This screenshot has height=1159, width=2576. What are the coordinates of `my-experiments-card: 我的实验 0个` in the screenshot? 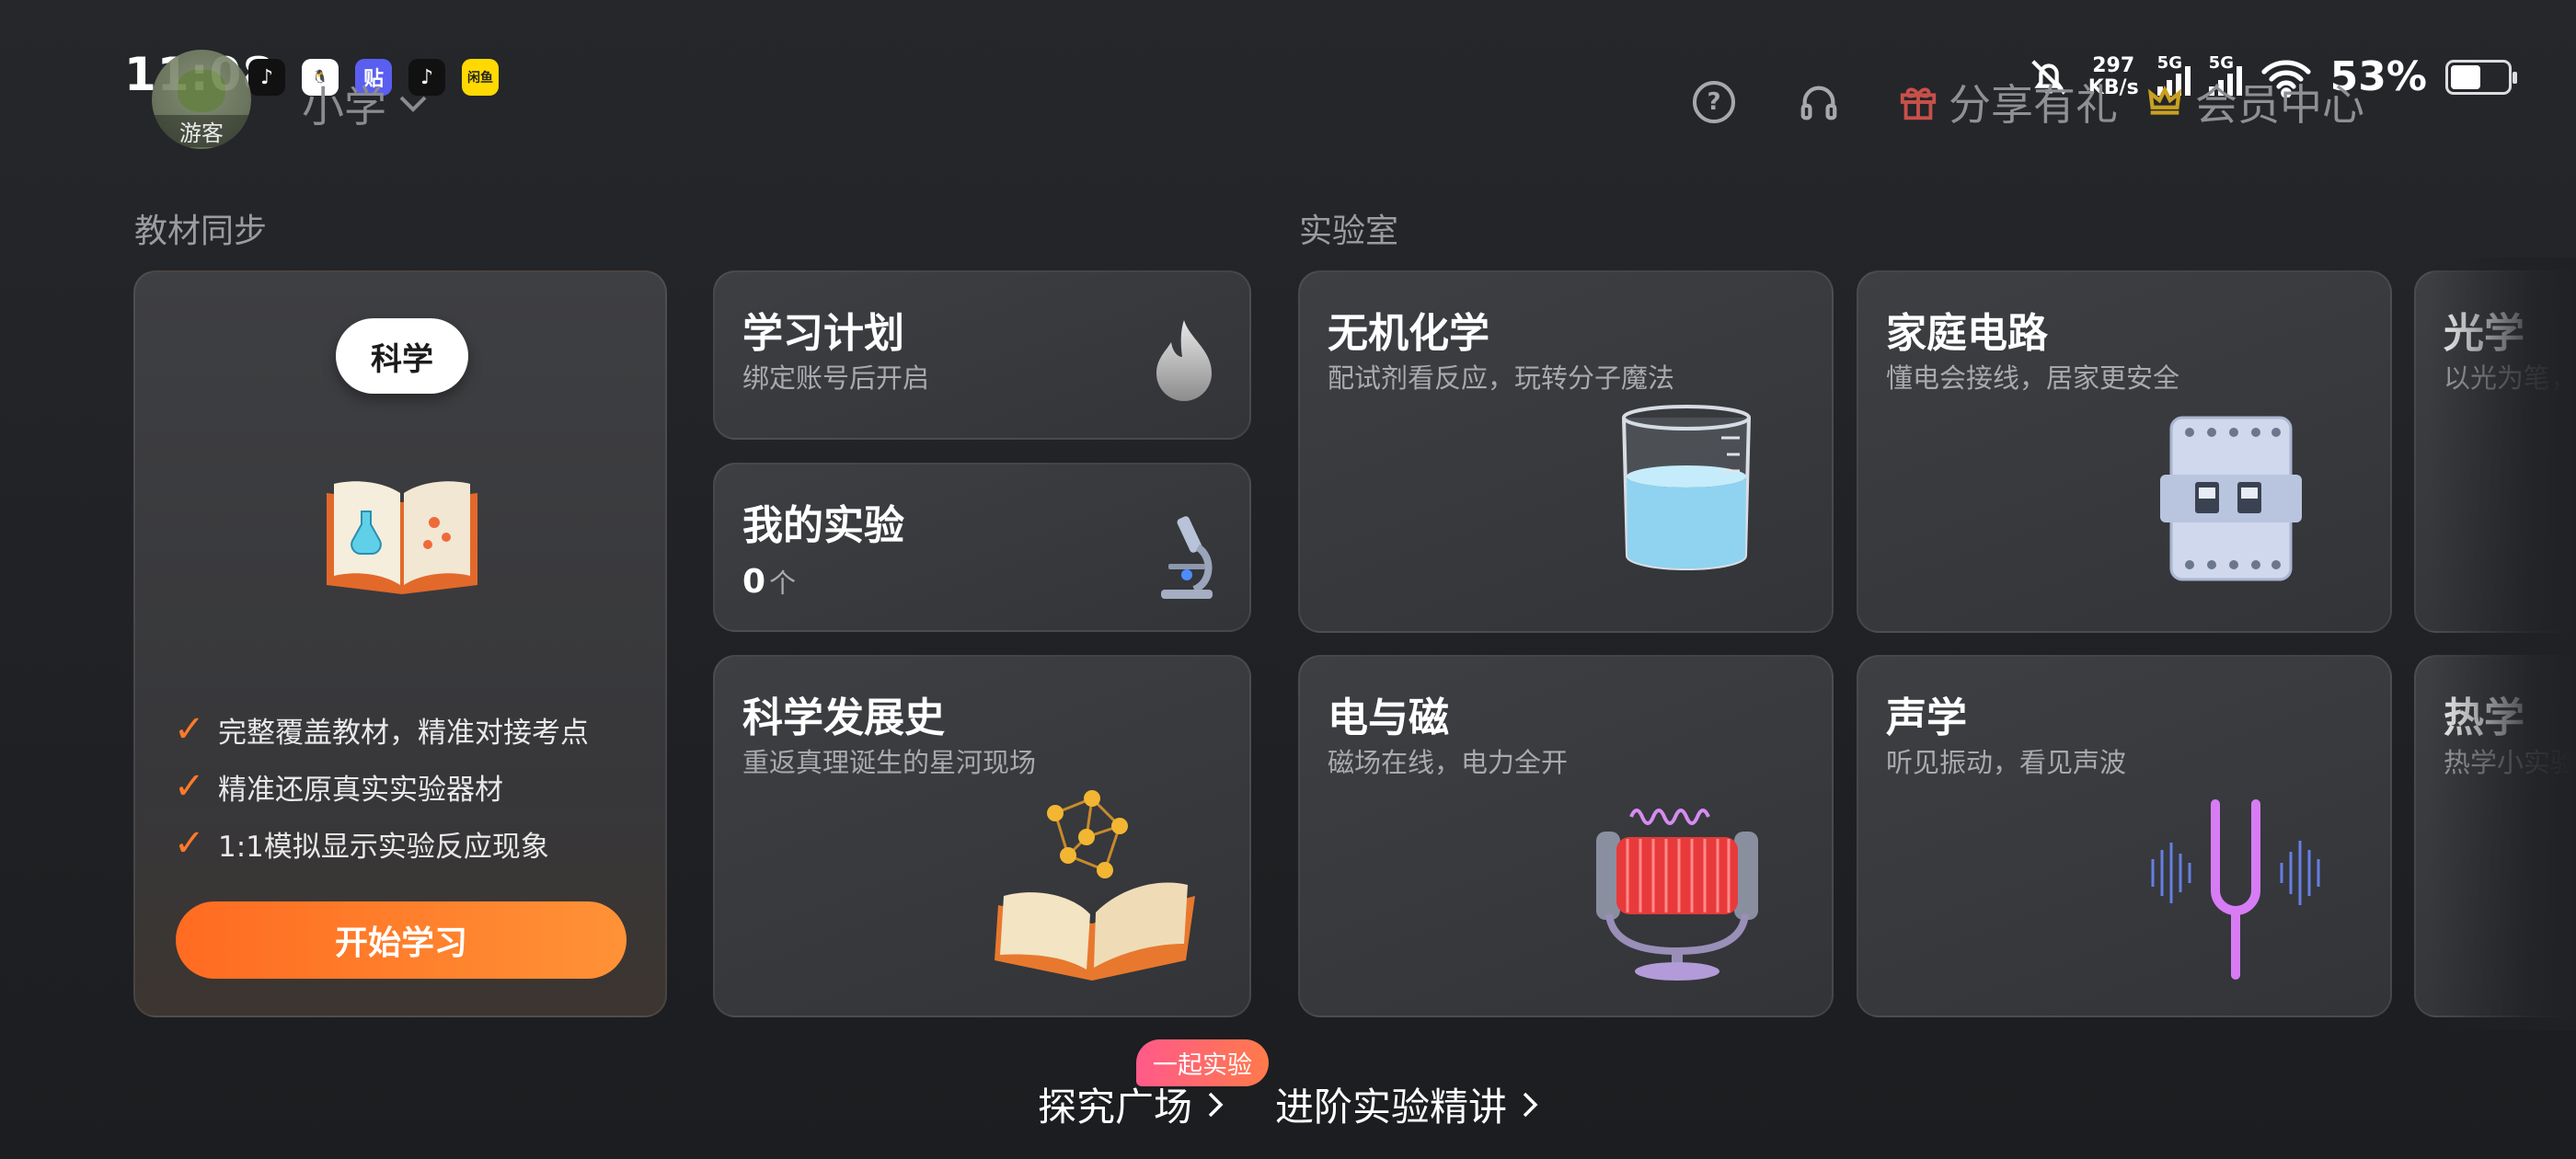 It's located at (982, 547).